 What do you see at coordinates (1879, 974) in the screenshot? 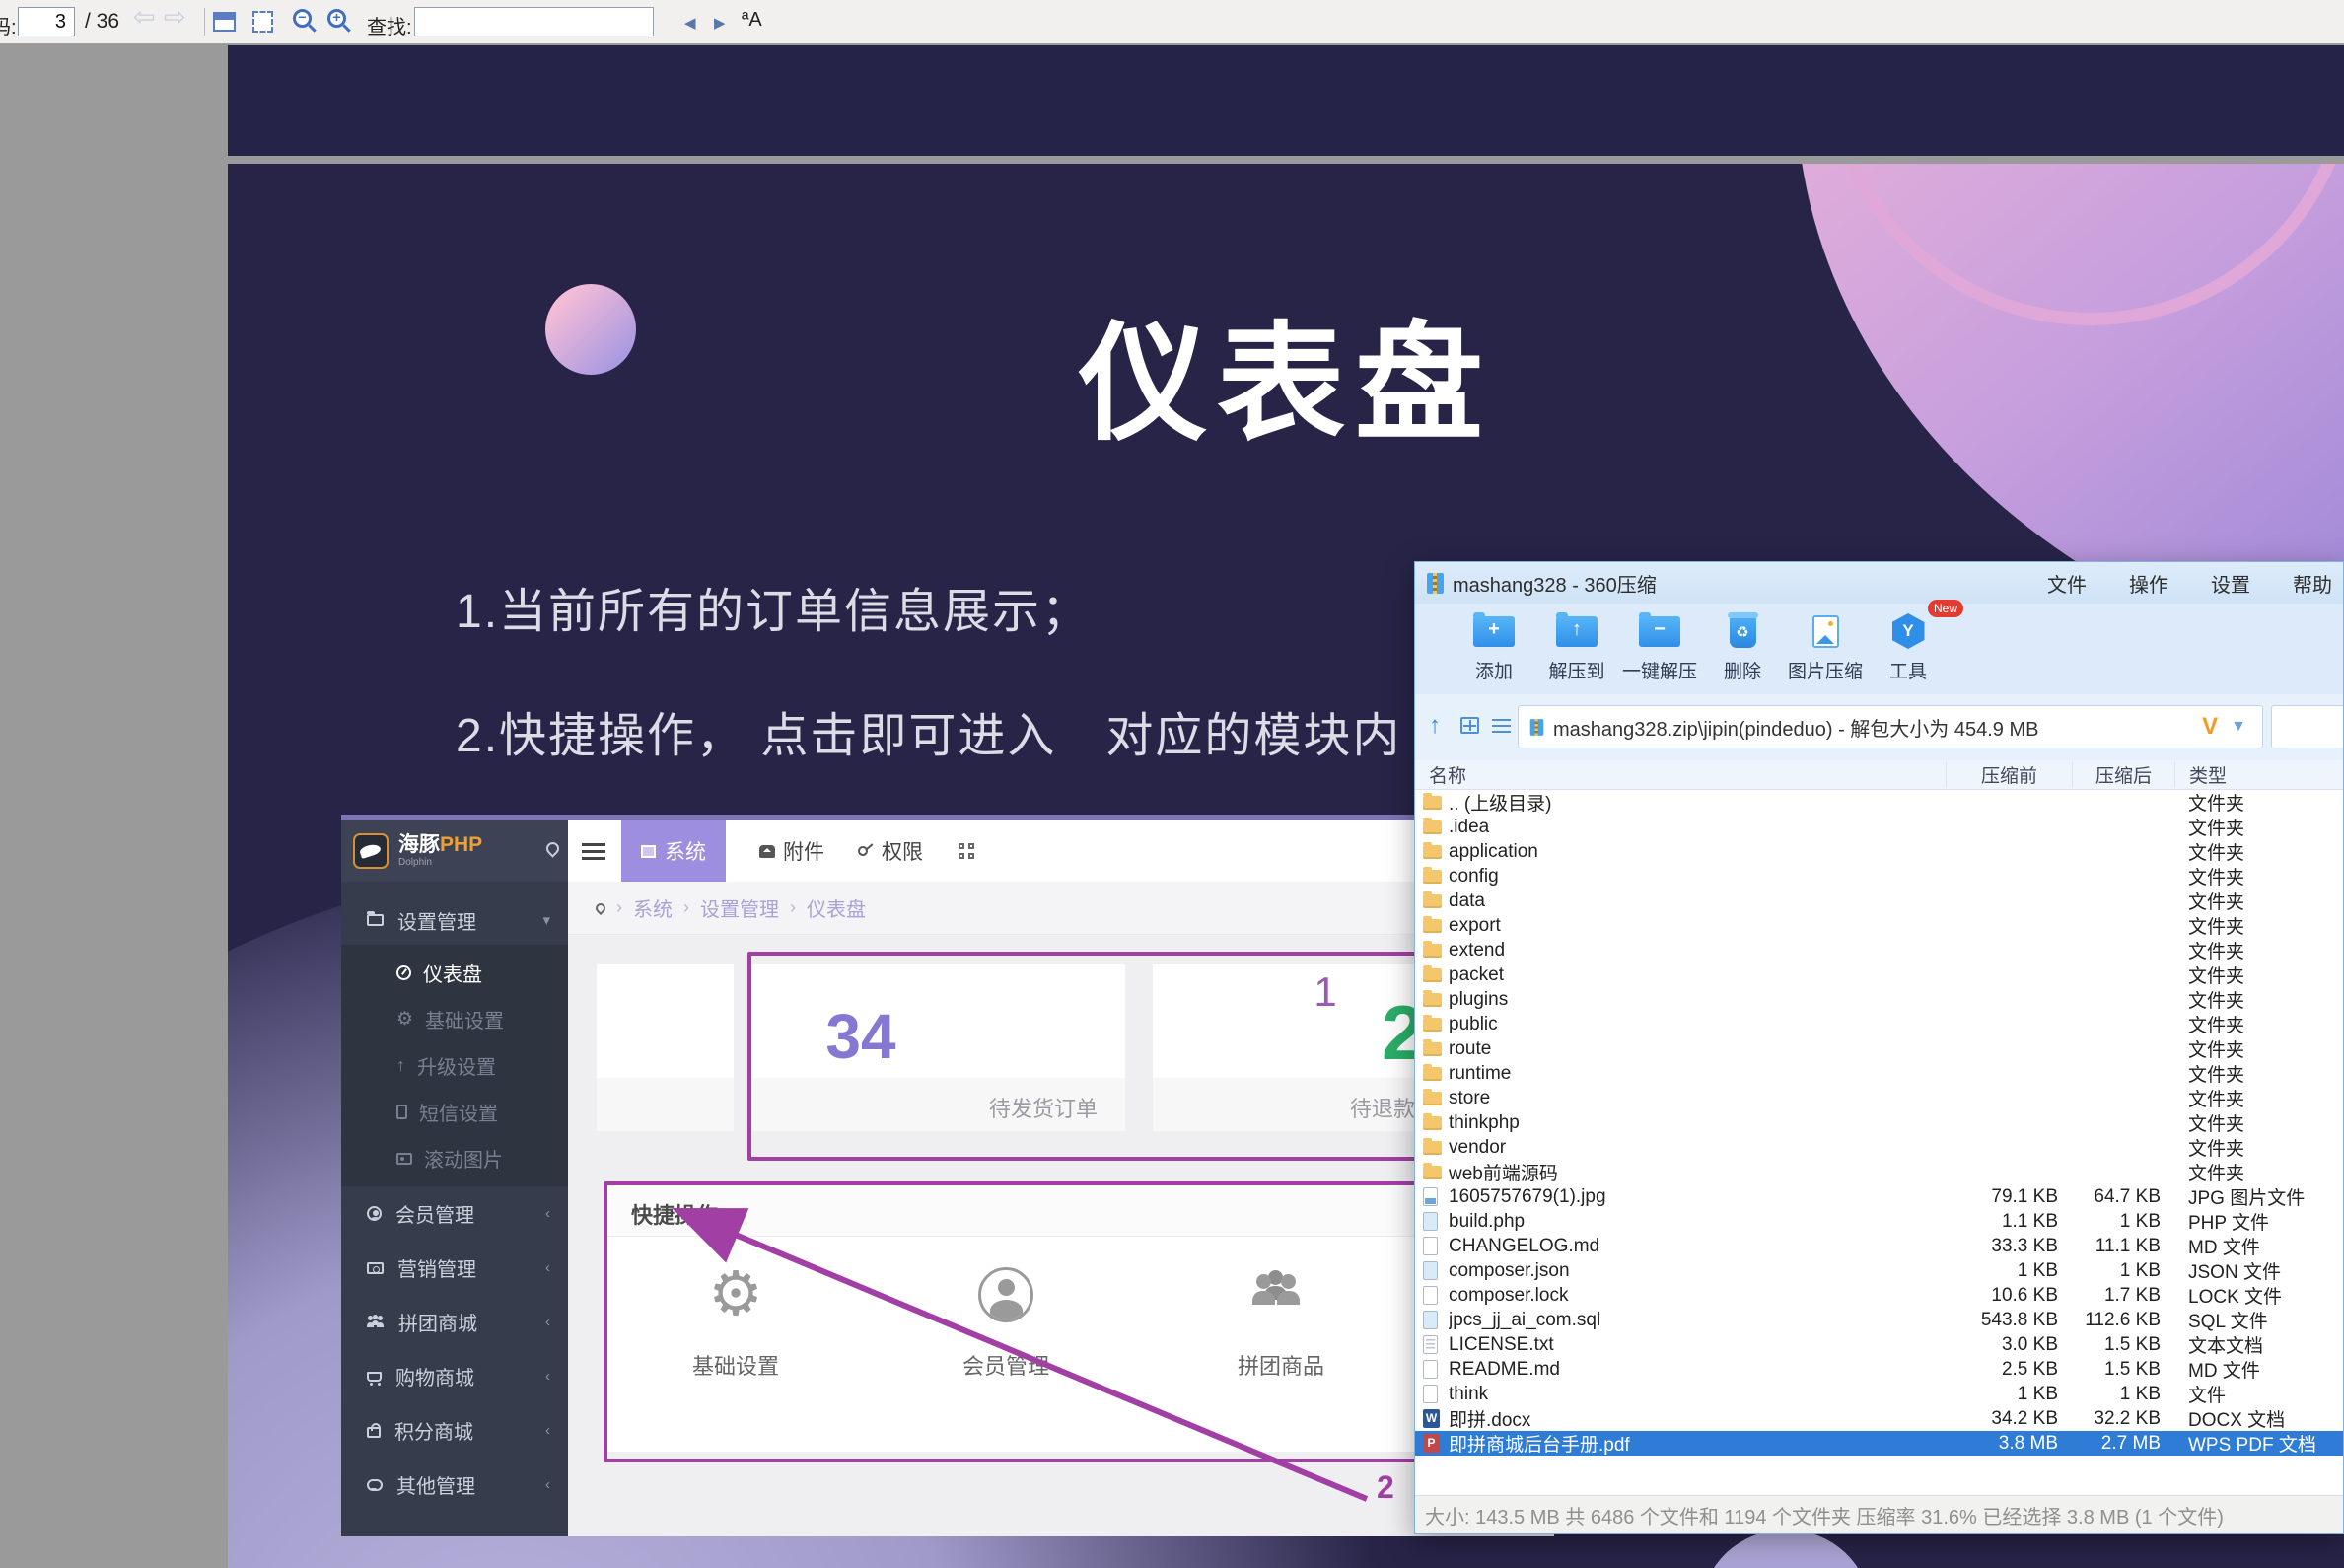
I see `file-row: packet 文件夹` at bounding box center [1879, 974].